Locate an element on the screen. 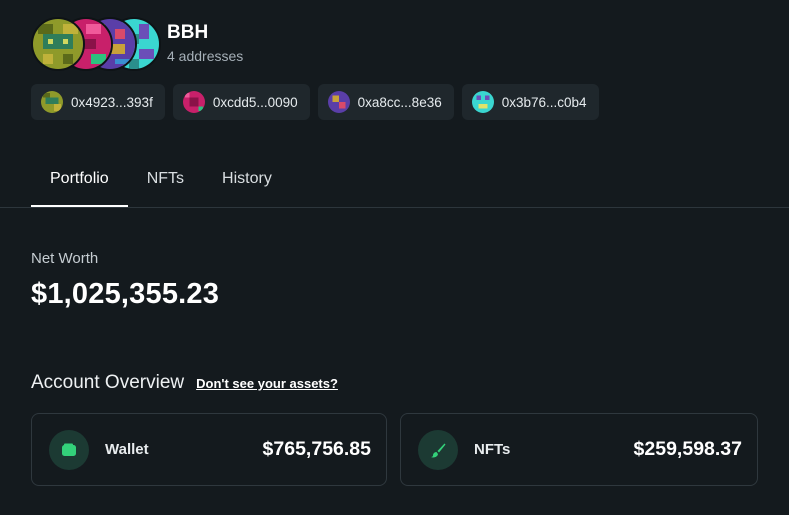  address-chip: 0x3b76...c0b4 is located at coordinates (530, 102).